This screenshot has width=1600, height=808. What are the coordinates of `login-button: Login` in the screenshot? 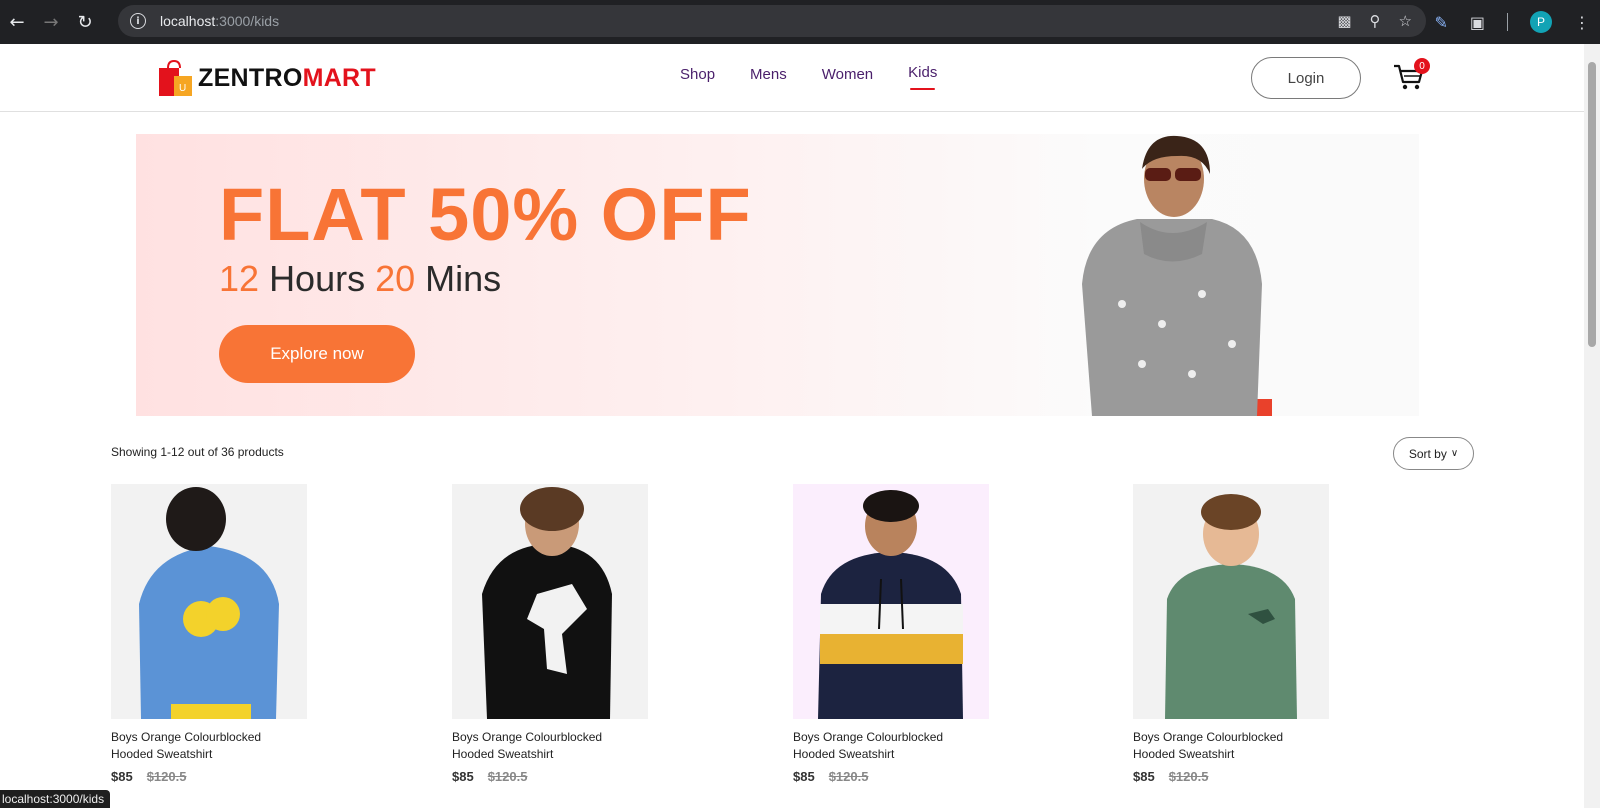 It's located at (1306, 78).